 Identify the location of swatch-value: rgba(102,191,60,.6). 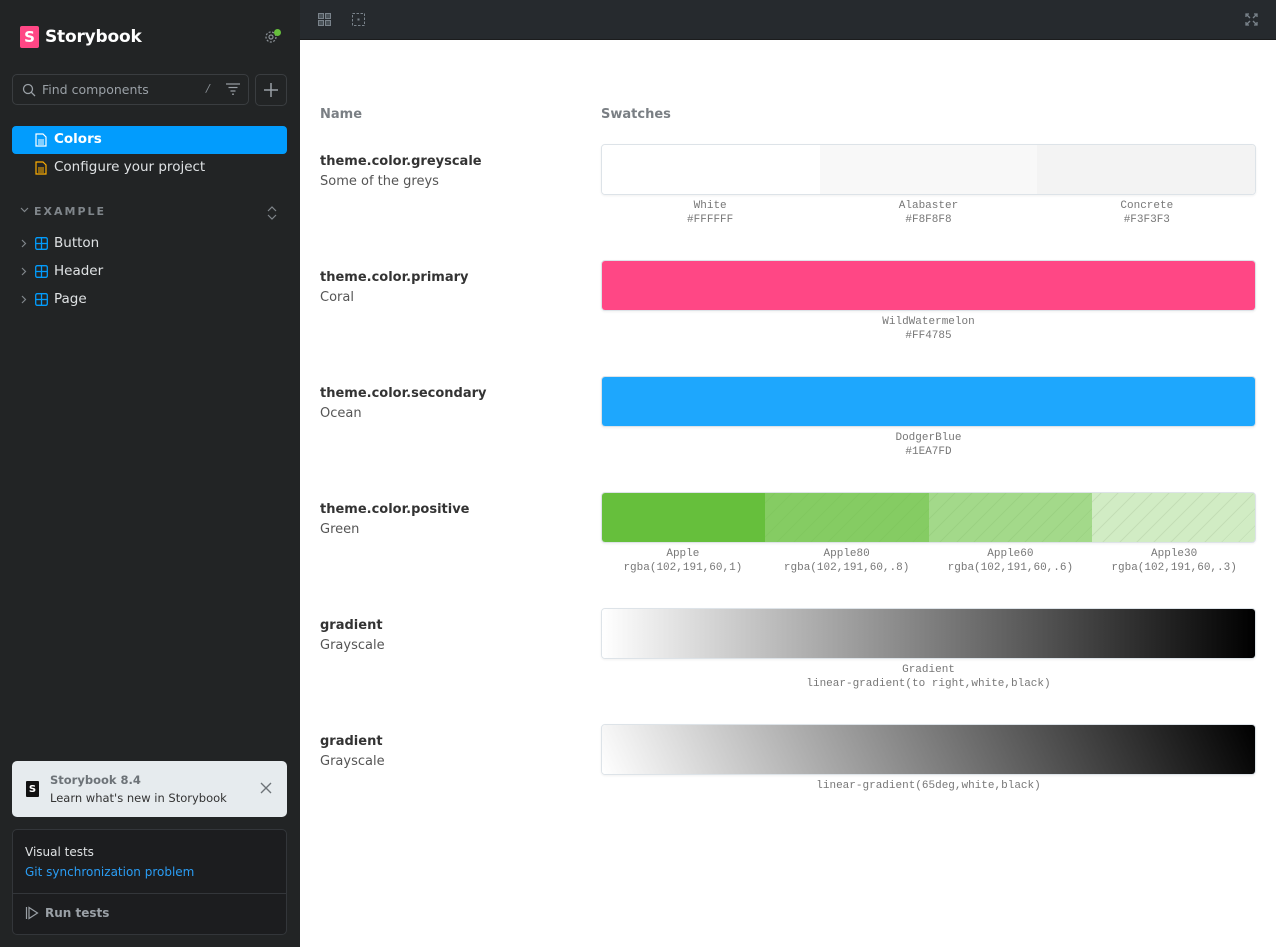
(1010, 568).